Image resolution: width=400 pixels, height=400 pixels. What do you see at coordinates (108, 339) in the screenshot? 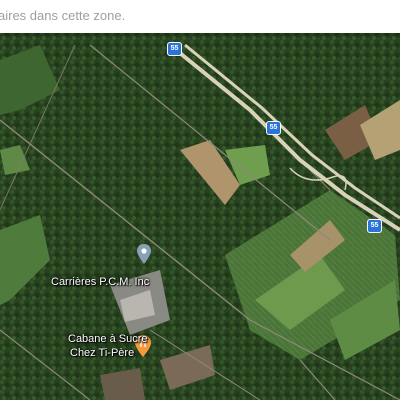
I see `place-label-cabane-a-sucre-line1: Cabane à Sucre` at bounding box center [108, 339].